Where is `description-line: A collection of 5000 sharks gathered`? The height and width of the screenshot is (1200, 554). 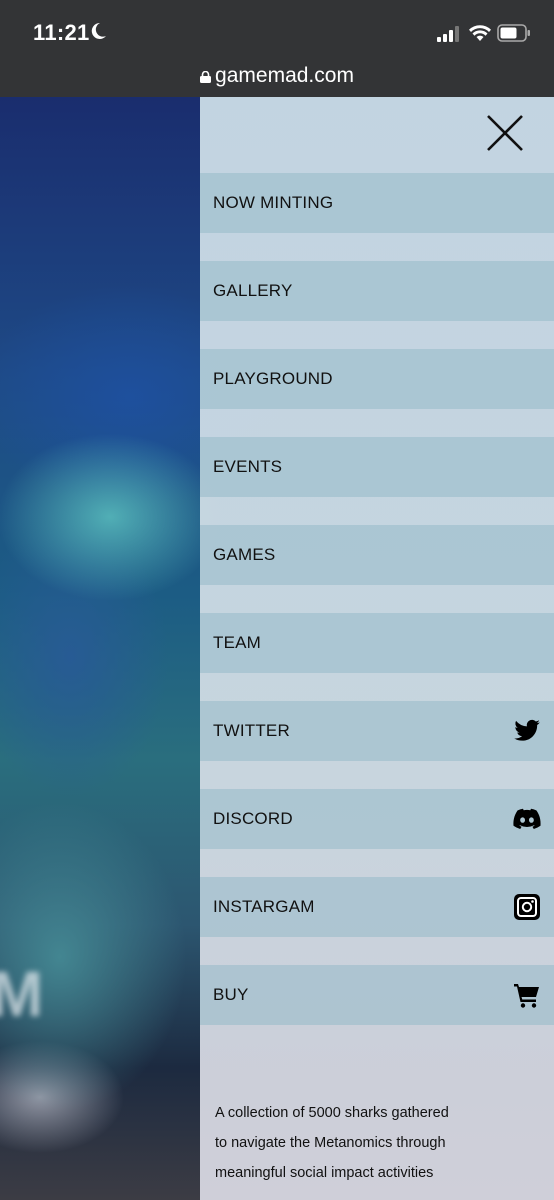 description-line: A collection of 5000 sharks gathered is located at coordinates (332, 1113).